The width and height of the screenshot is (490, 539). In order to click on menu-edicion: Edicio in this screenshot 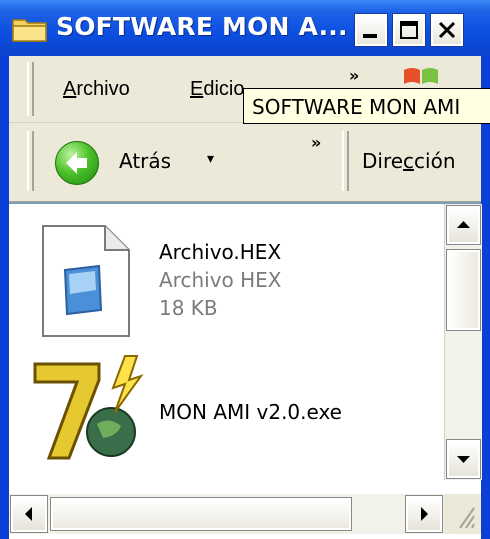, I will do `click(217, 89)`.